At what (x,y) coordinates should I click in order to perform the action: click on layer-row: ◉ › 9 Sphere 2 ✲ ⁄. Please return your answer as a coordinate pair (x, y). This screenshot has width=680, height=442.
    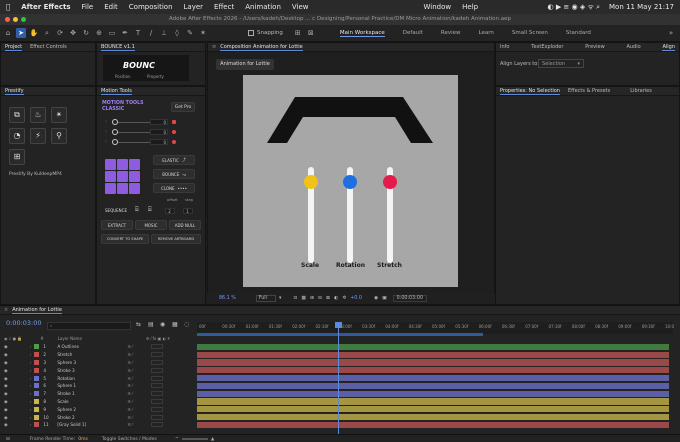
    Looking at the image, I should click on (98, 409).